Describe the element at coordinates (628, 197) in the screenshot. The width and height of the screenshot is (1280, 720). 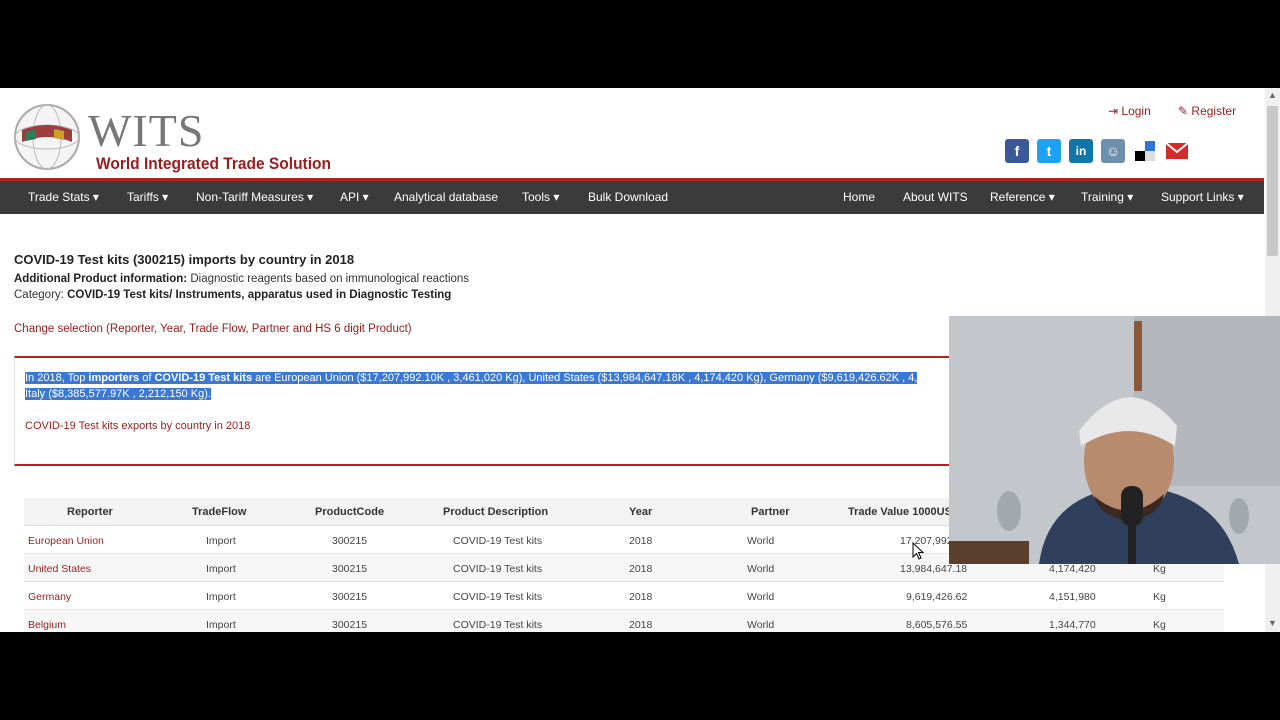
I see `nav-bulk-download: Bulk Download` at that location.